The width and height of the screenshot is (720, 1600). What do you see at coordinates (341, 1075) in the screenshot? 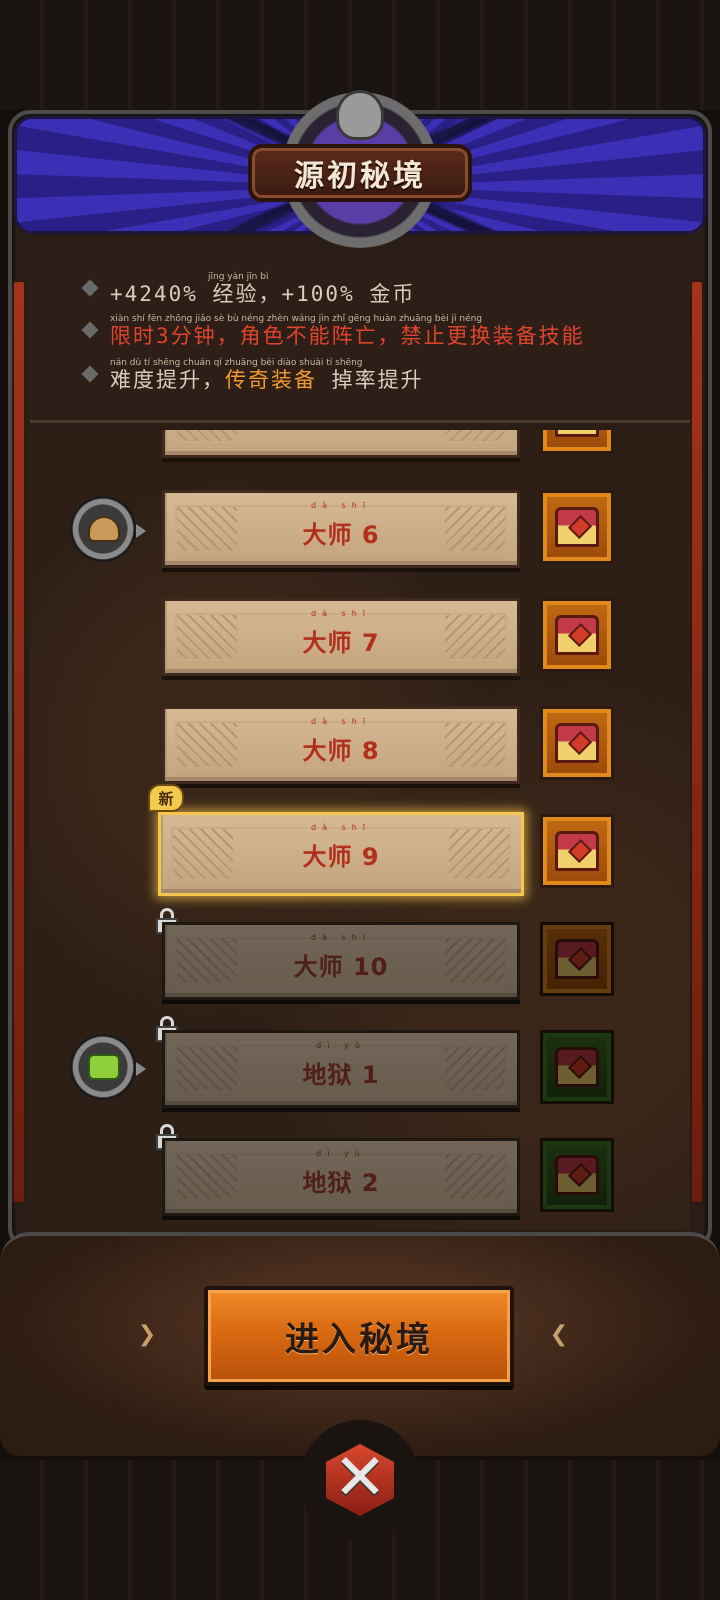
I see `level-label: 地狱 1` at bounding box center [341, 1075].